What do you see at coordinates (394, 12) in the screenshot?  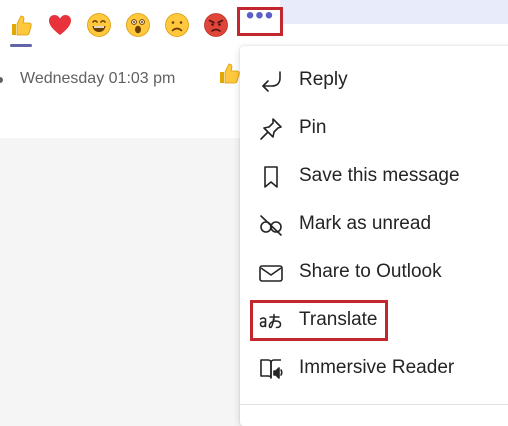 I see `header-accent-bg` at bounding box center [394, 12].